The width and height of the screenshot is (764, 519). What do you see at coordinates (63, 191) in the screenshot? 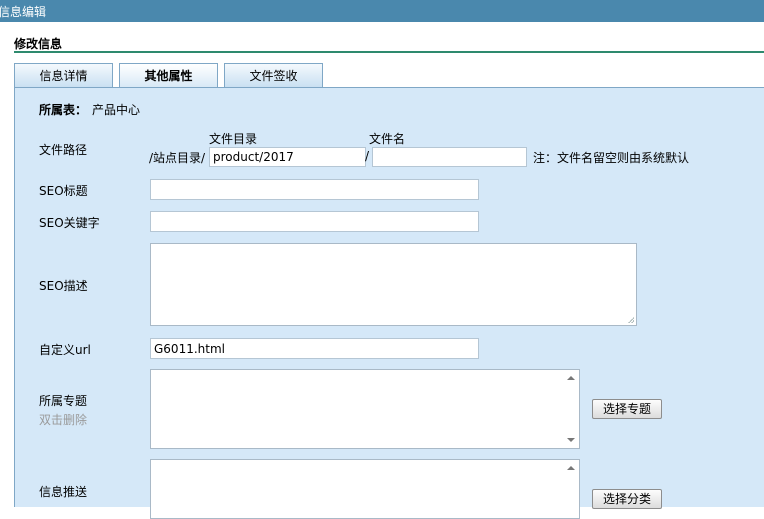
I see `seo-title-label: SEO标题` at bounding box center [63, 191].